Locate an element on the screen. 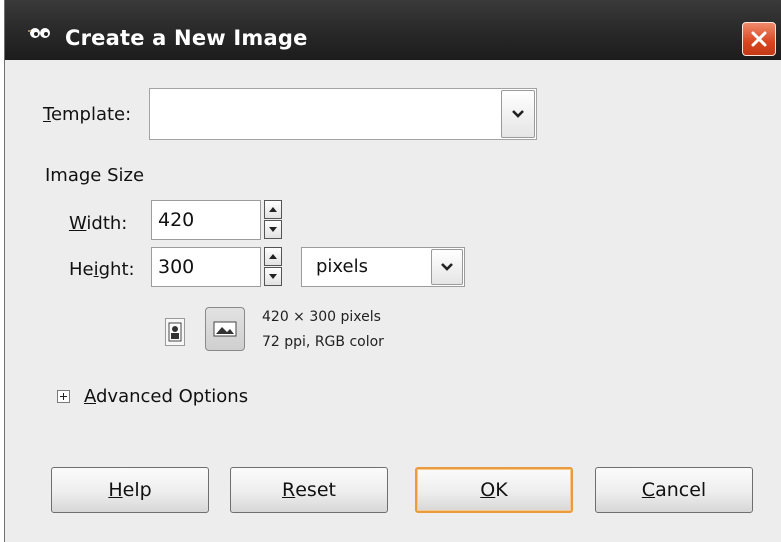 The image size is (781, 542). template-dropdown-button is located at coordinates (518, 114).